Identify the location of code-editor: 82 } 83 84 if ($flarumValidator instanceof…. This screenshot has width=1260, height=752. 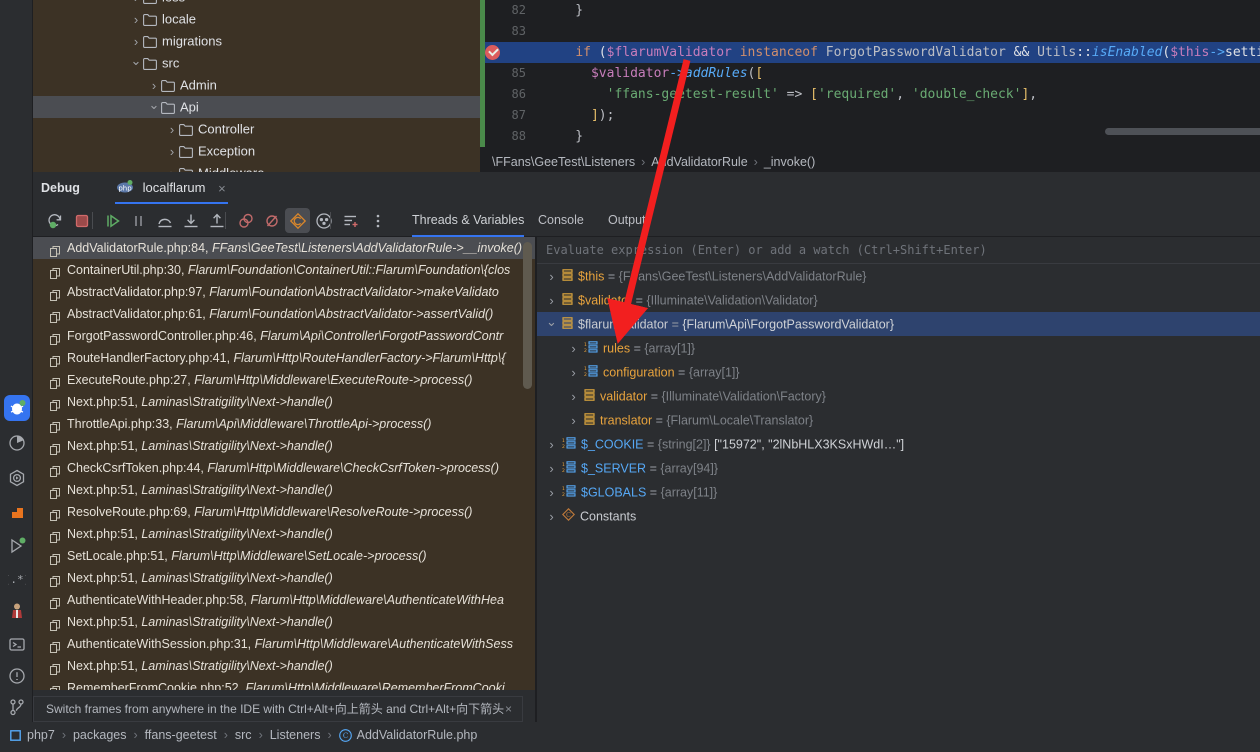
(870, 86).